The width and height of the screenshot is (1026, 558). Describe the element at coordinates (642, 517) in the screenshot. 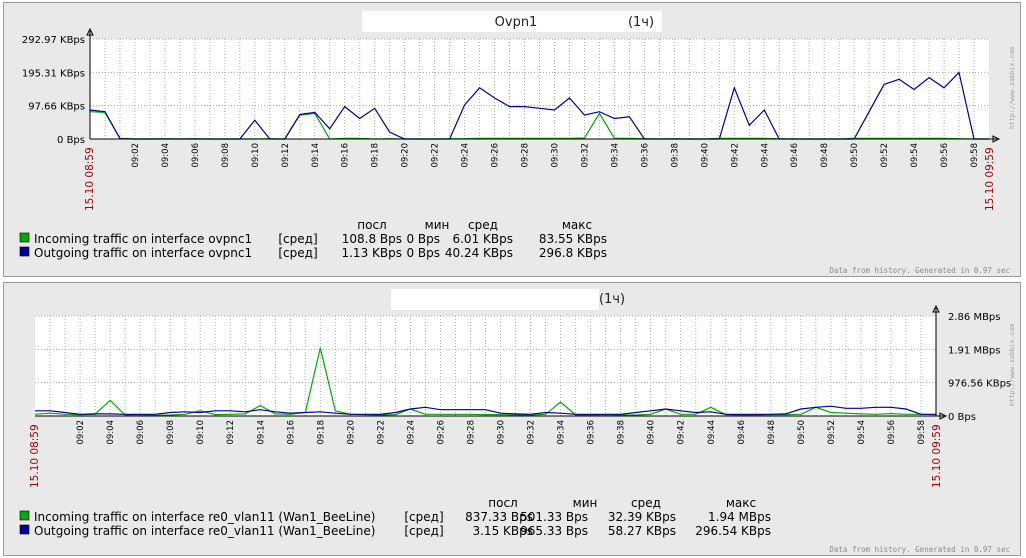

I see `legend-avg-value: 32.39 KBps` at that location.